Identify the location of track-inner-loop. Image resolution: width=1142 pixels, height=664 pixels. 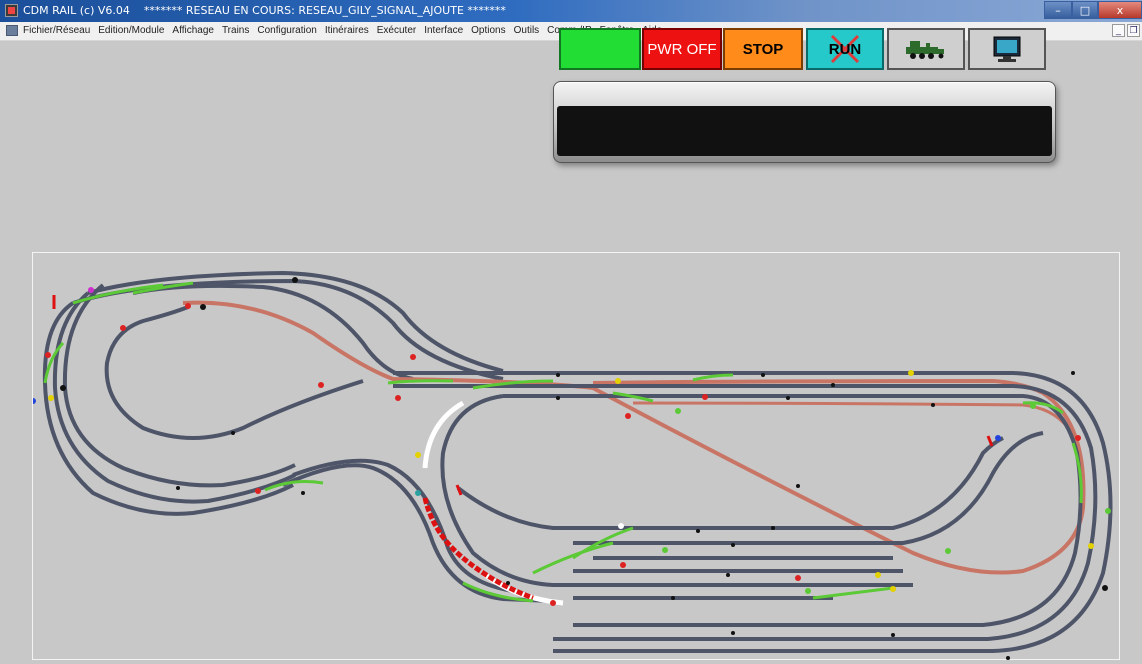
(234, 372).